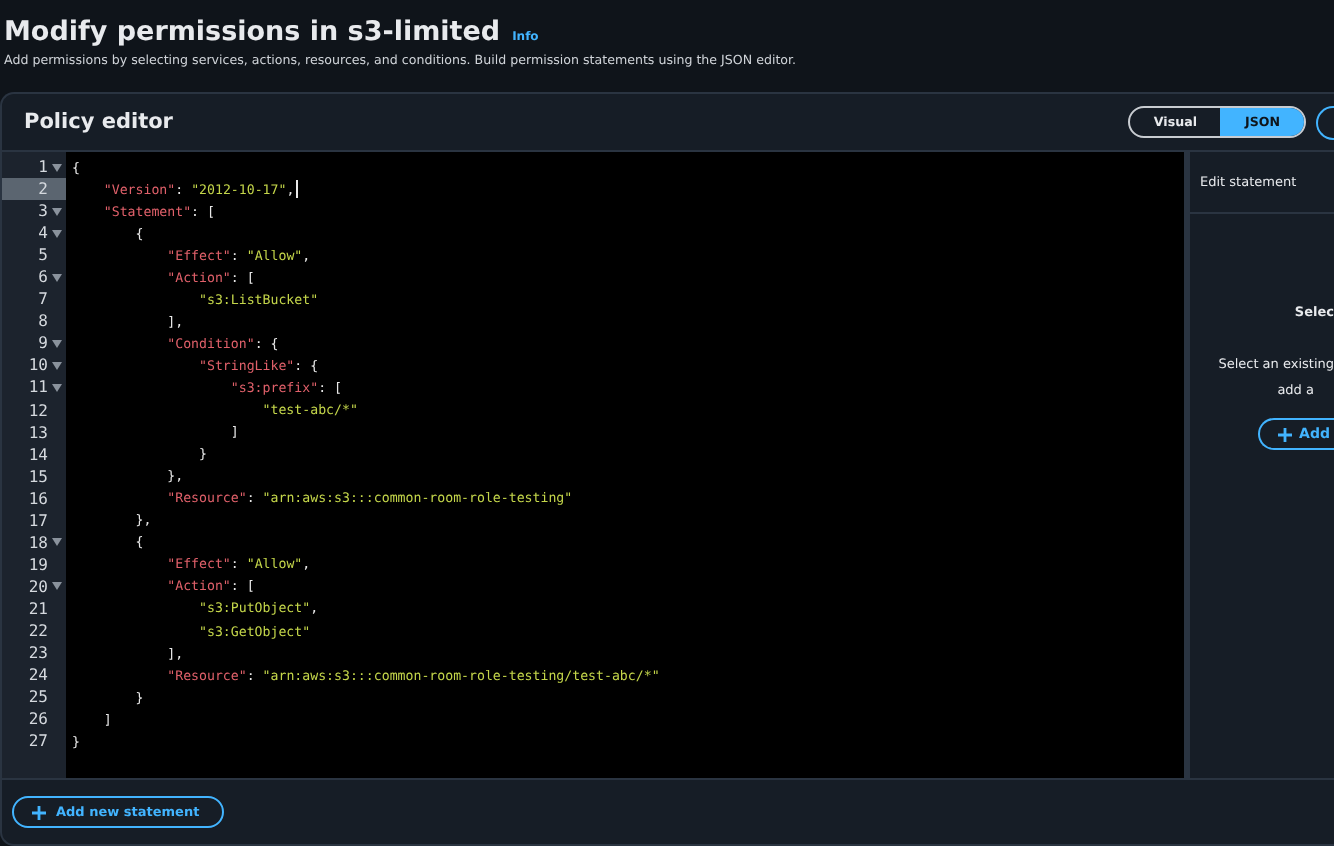  I want to click on line-number: 3, so click(43, 211).